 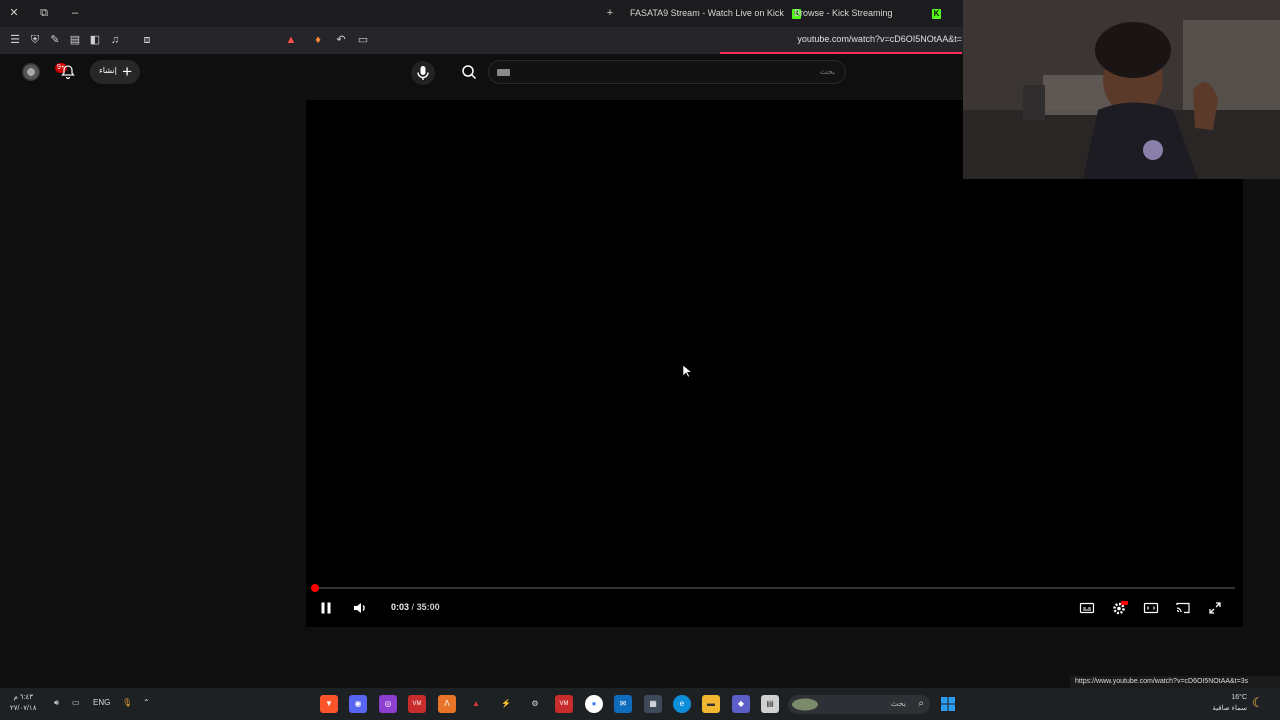 I want to click on gear-icon, so click(x=1120, y=608).